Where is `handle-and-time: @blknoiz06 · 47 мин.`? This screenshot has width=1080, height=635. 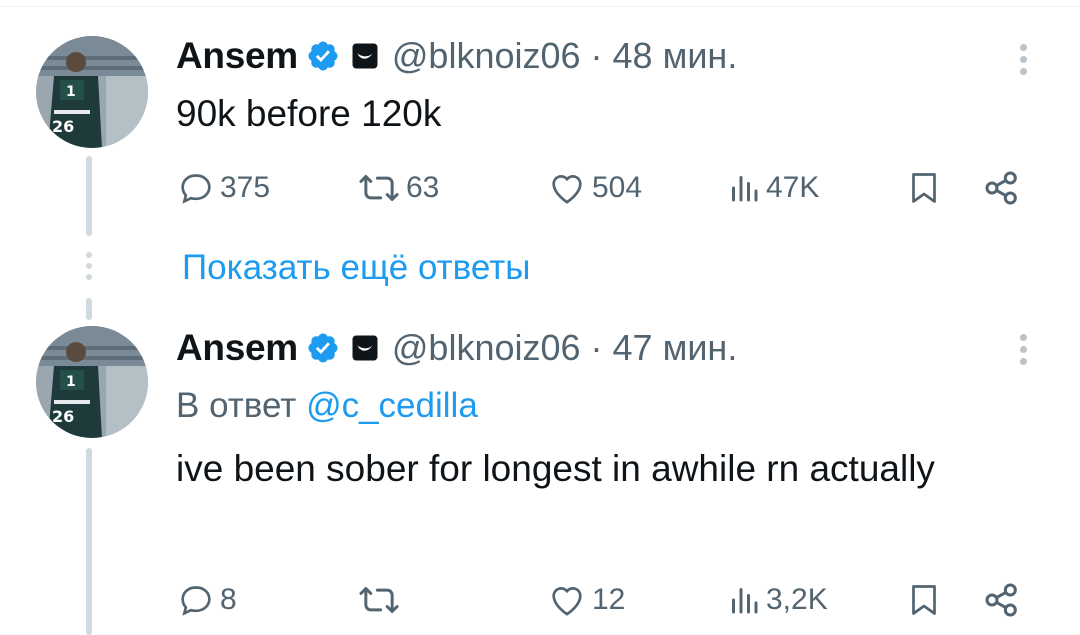
handle-and-time: @blknoiz06 · 47 мин. is located at coordinates (564, 348).